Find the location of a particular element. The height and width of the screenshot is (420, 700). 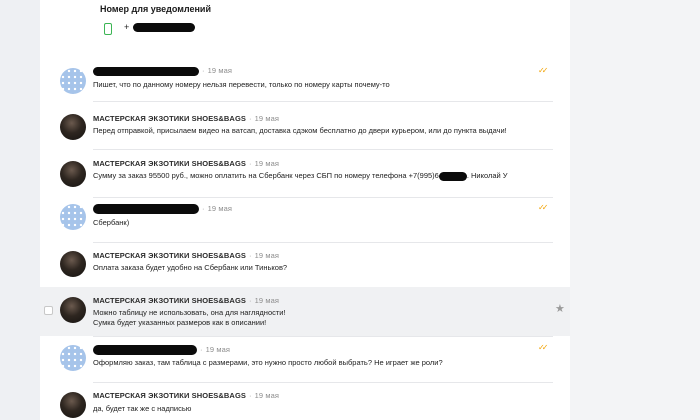

star-icon: ★ is located at coordinates (560, 308).